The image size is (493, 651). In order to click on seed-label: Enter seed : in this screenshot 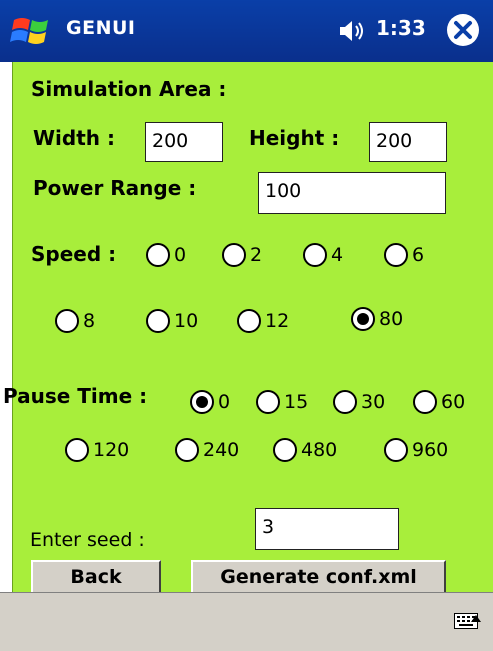, I will do `click(87, 540)`.